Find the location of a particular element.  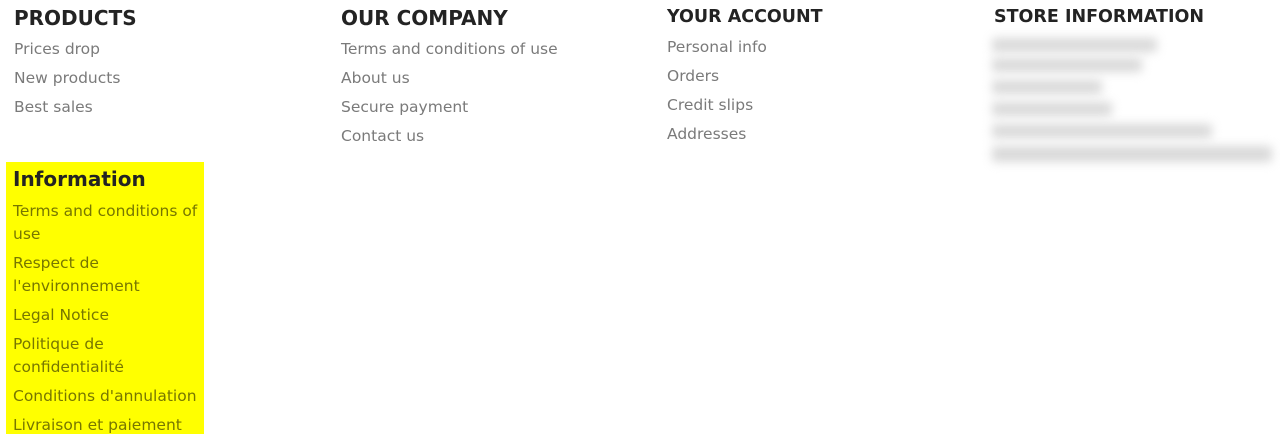

products-heading: PRODUCTS is located at coordinates (75, 18).